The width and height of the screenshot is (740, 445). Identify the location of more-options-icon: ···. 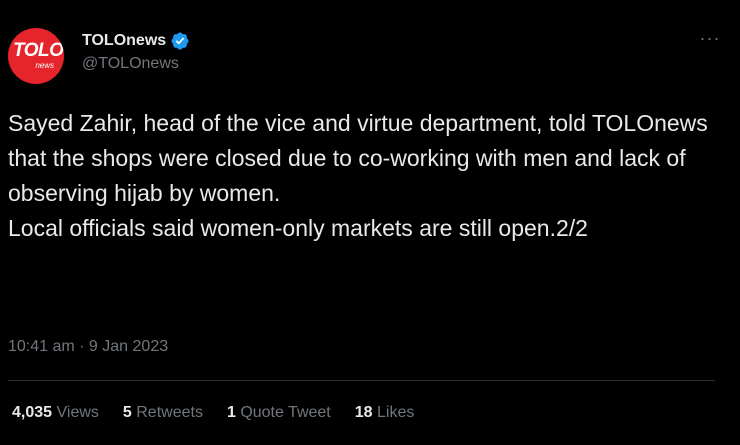
(710, 40).